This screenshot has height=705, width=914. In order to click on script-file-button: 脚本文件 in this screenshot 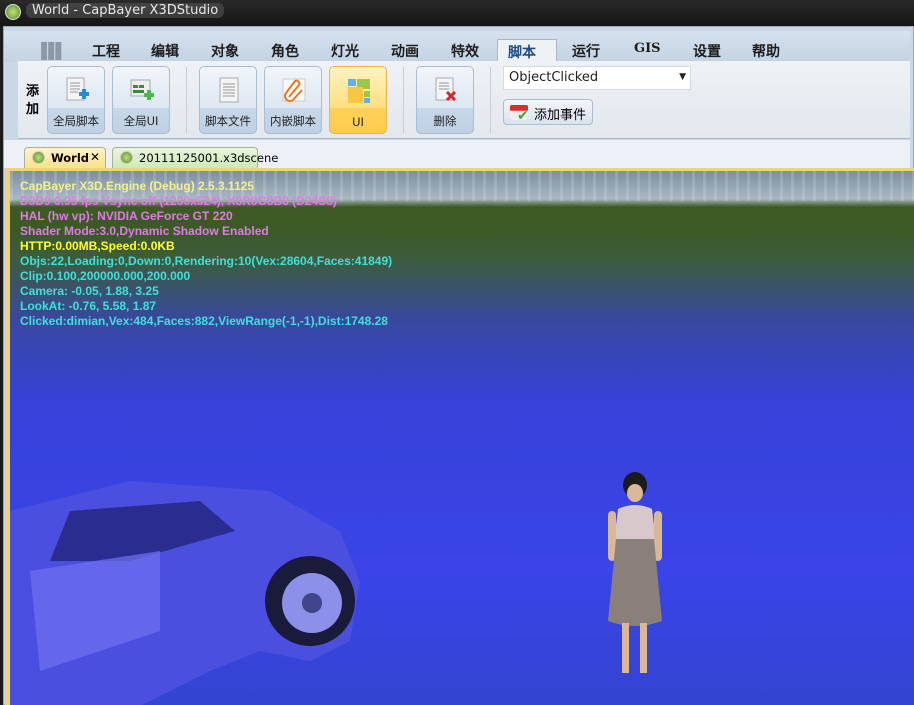, I will do `click(228, 100)`.